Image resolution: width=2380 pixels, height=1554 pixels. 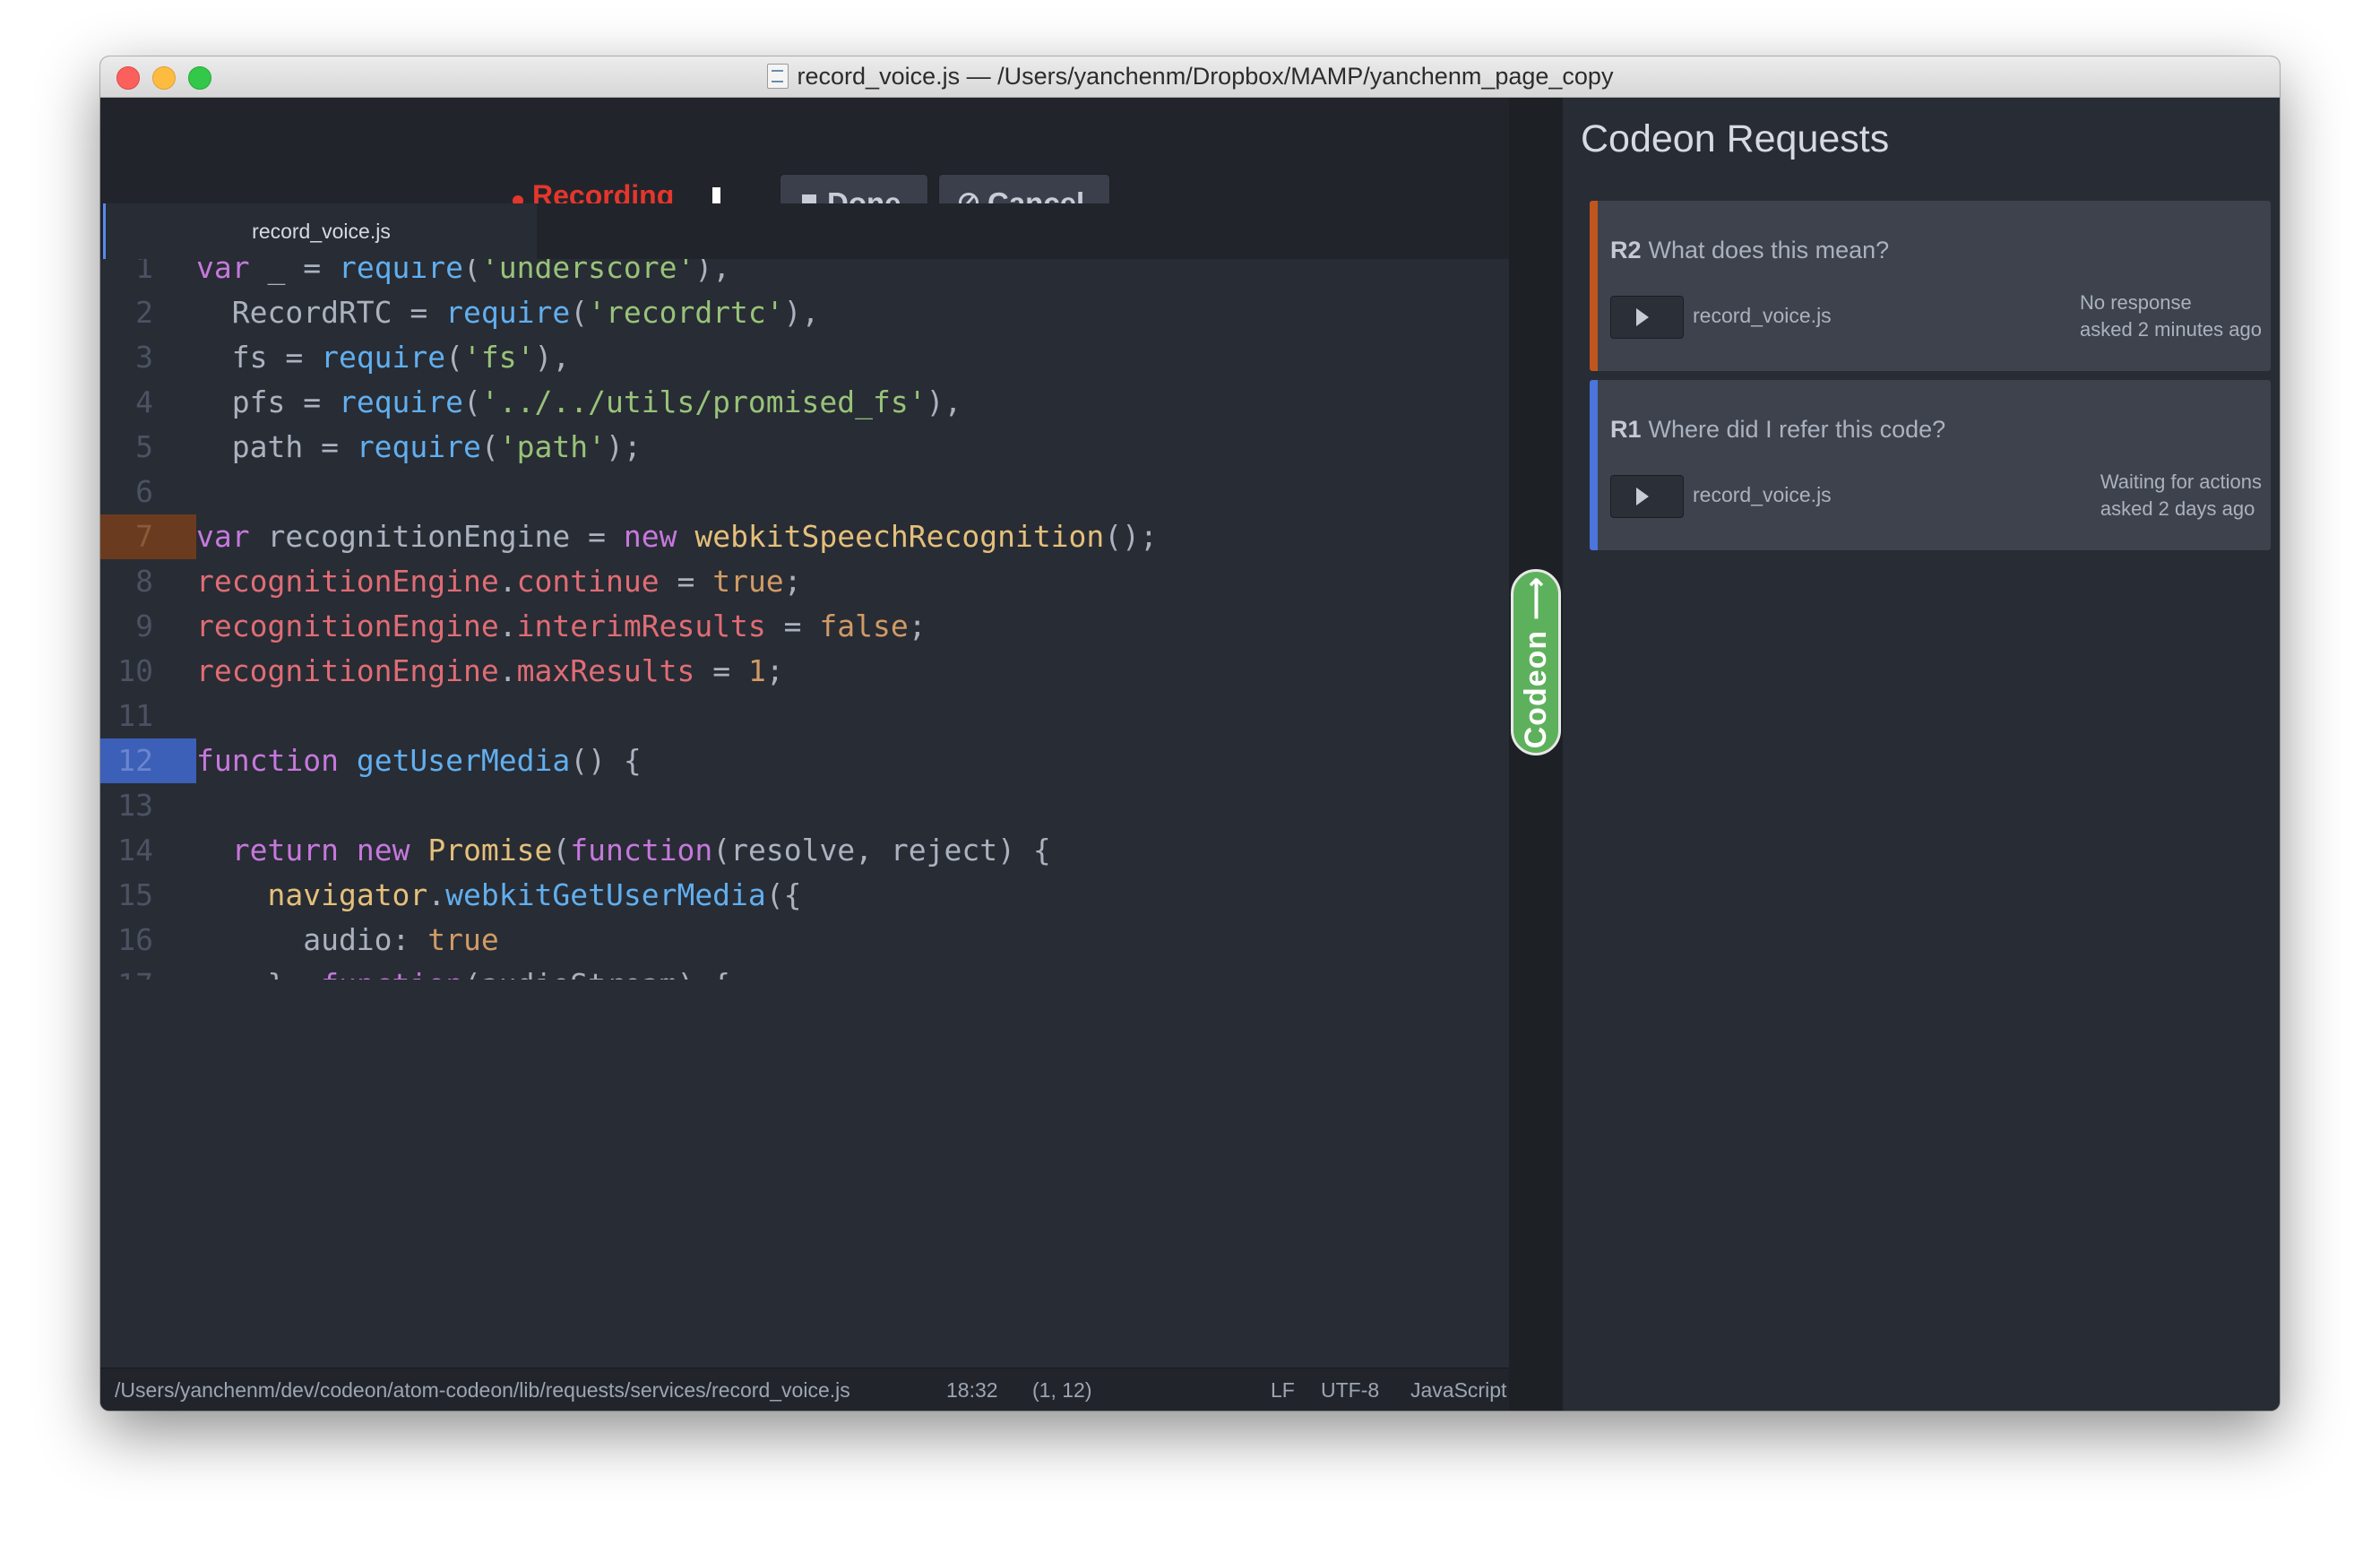 I want to click on code-line-text: fs = require('fs'),, so click(x=853, y=357).